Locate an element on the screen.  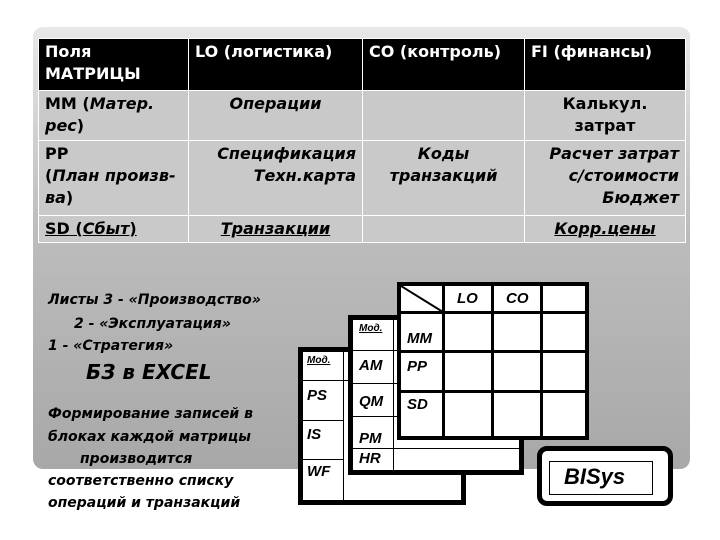
cell-fi: Расчет затрат с/стоимости Бюджет is located at coordinates (605, 178).